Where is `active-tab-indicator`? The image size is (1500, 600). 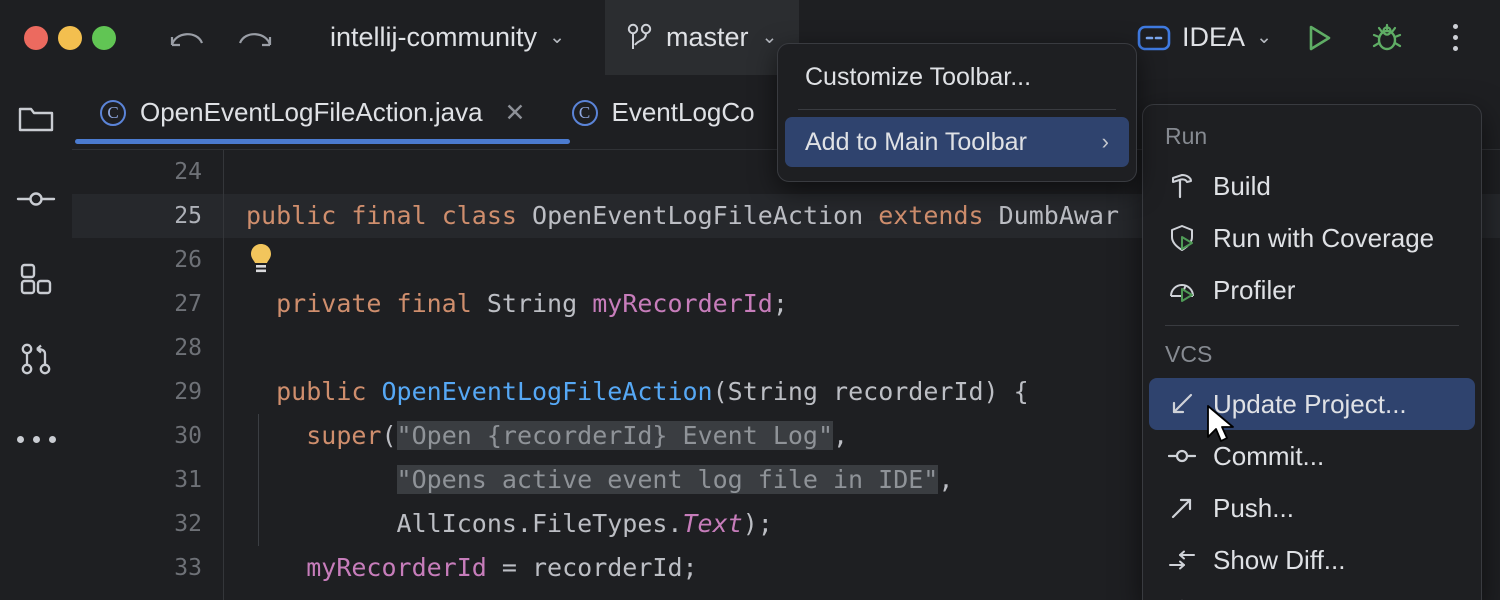
active-tab-indicator is located at coordinates (322, 141).